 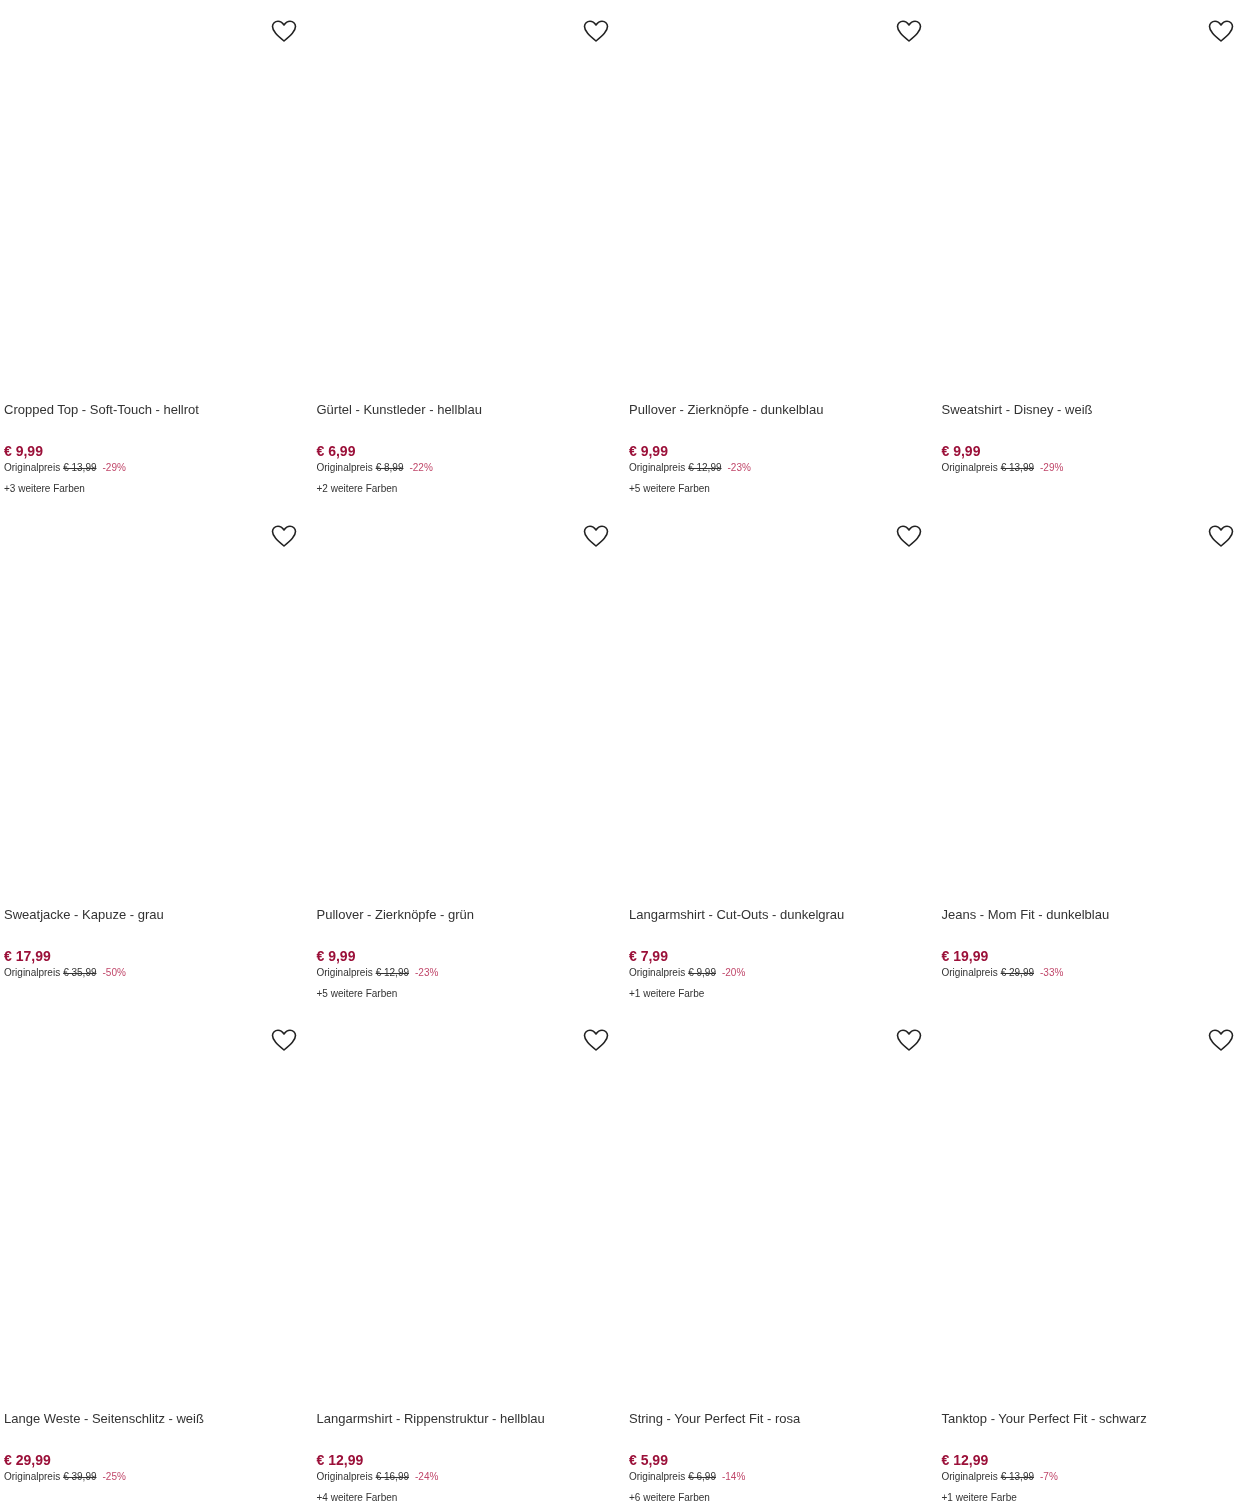 I want to click on product-title: Sweatjacke - Kapuze - grau, so click(x=158, y=924).